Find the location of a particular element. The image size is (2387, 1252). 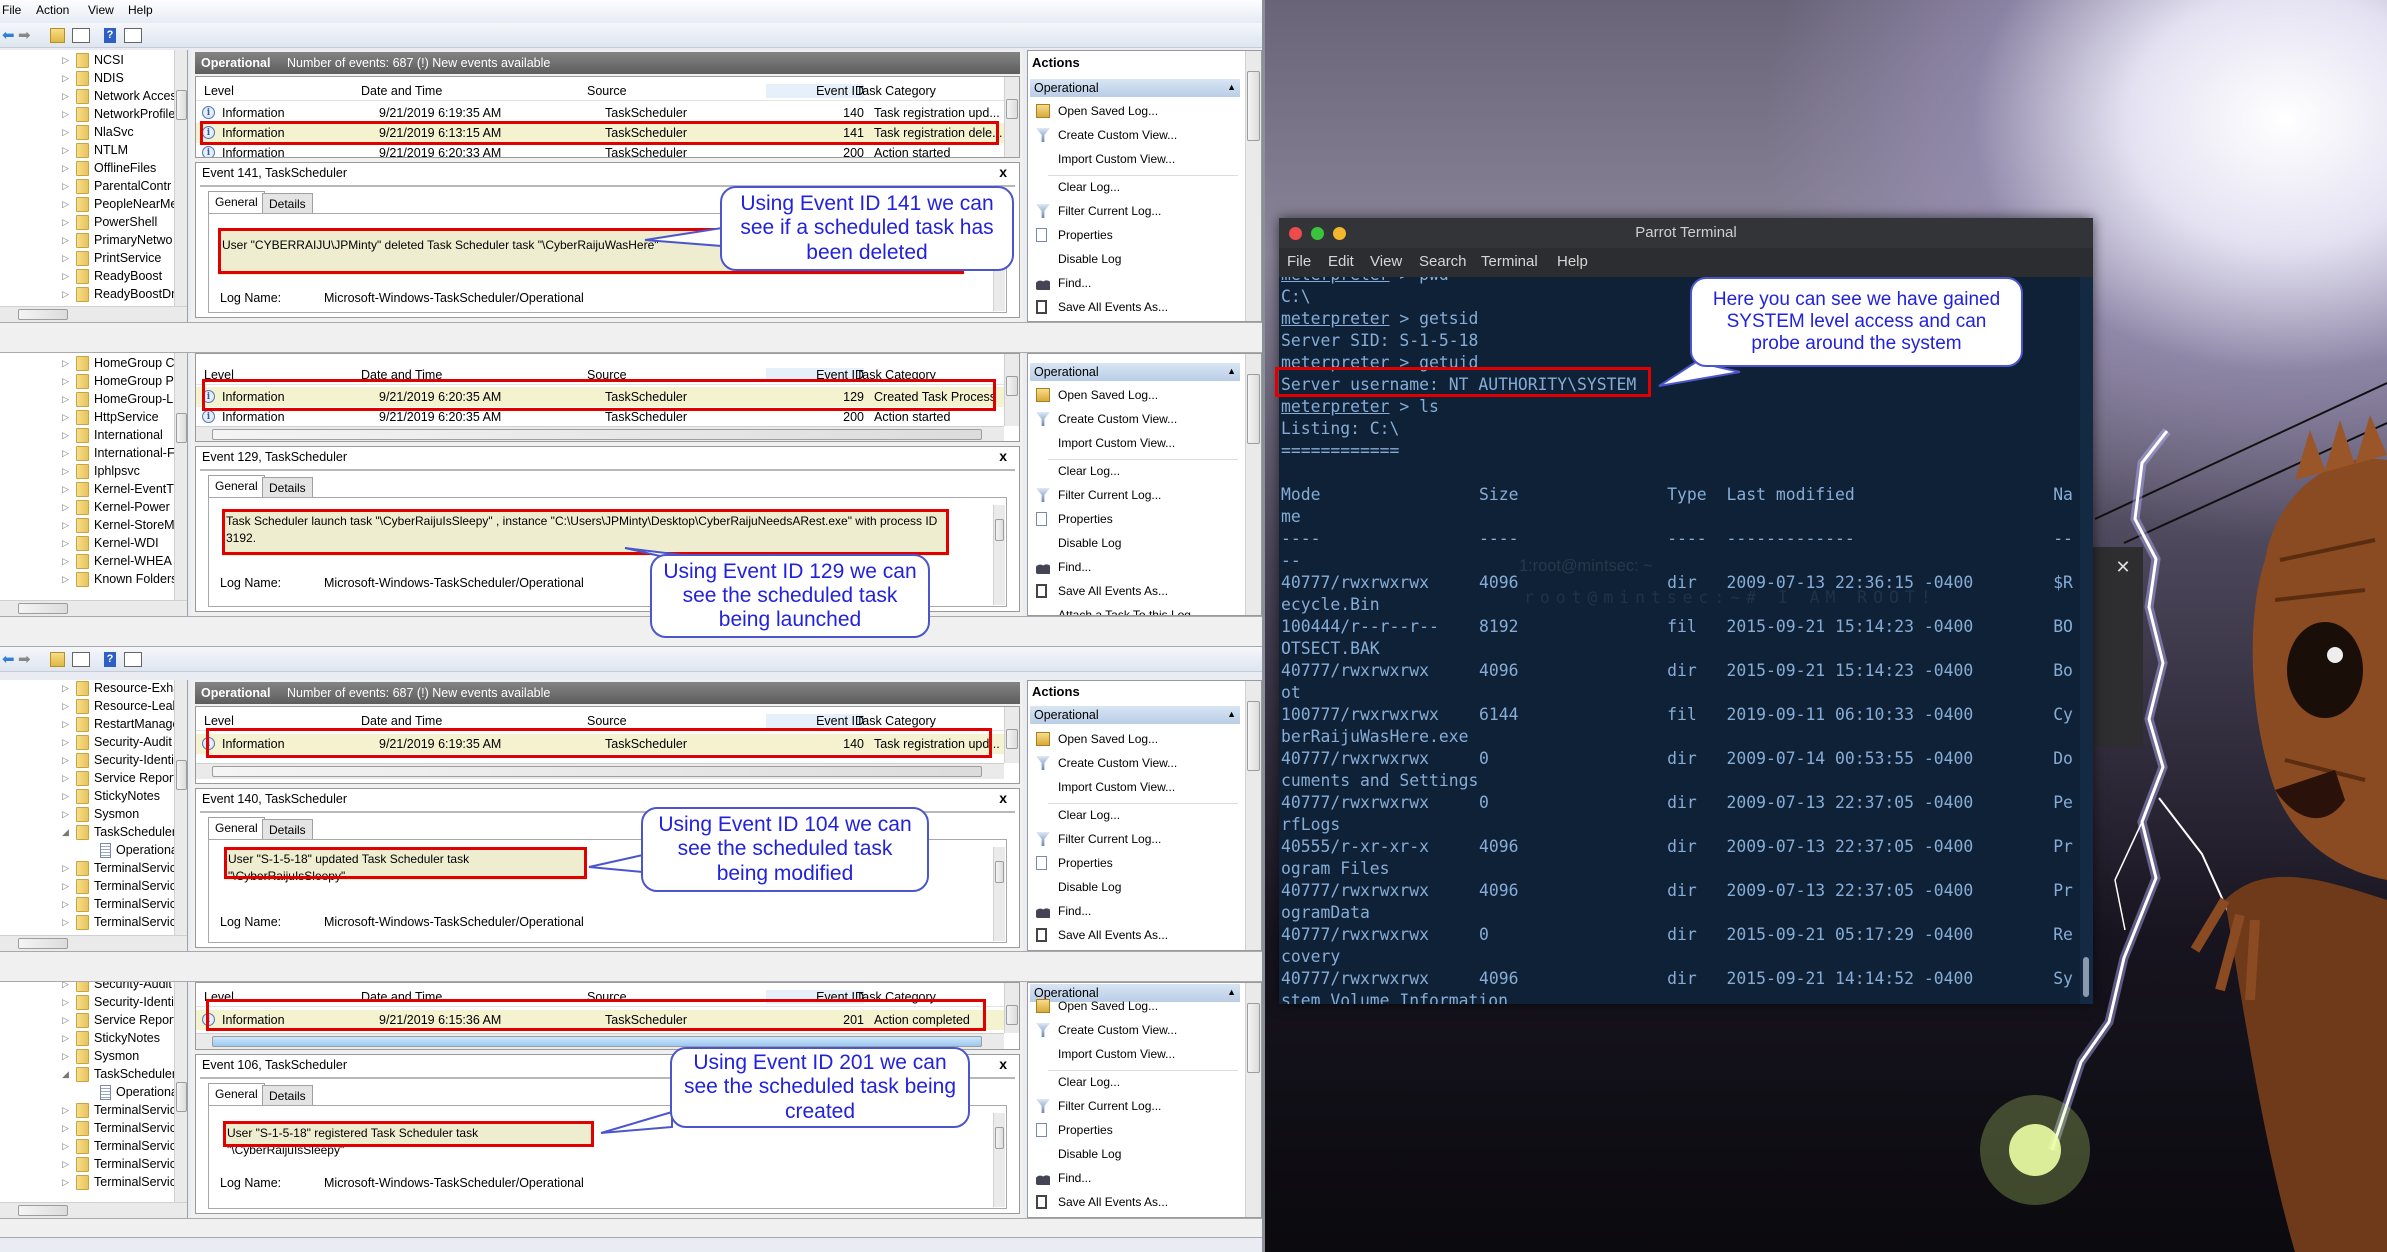

tree-item: ▷ Iphlpsvc is located at coordinates (93, 472).